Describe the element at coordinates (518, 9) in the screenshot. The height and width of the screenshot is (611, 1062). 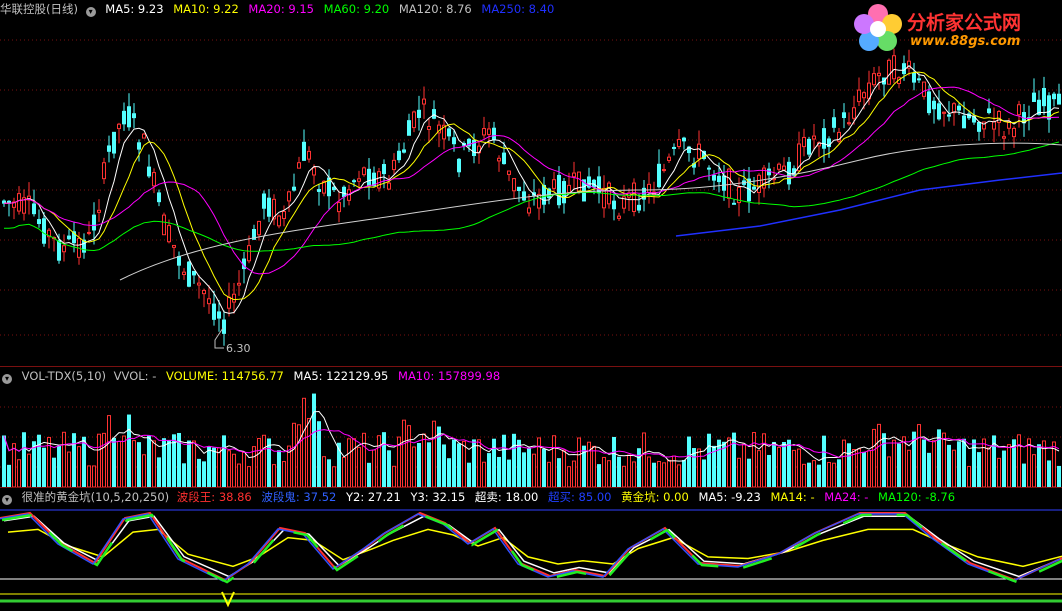
I see `ma250-label: MA250: 8.40` at that location.